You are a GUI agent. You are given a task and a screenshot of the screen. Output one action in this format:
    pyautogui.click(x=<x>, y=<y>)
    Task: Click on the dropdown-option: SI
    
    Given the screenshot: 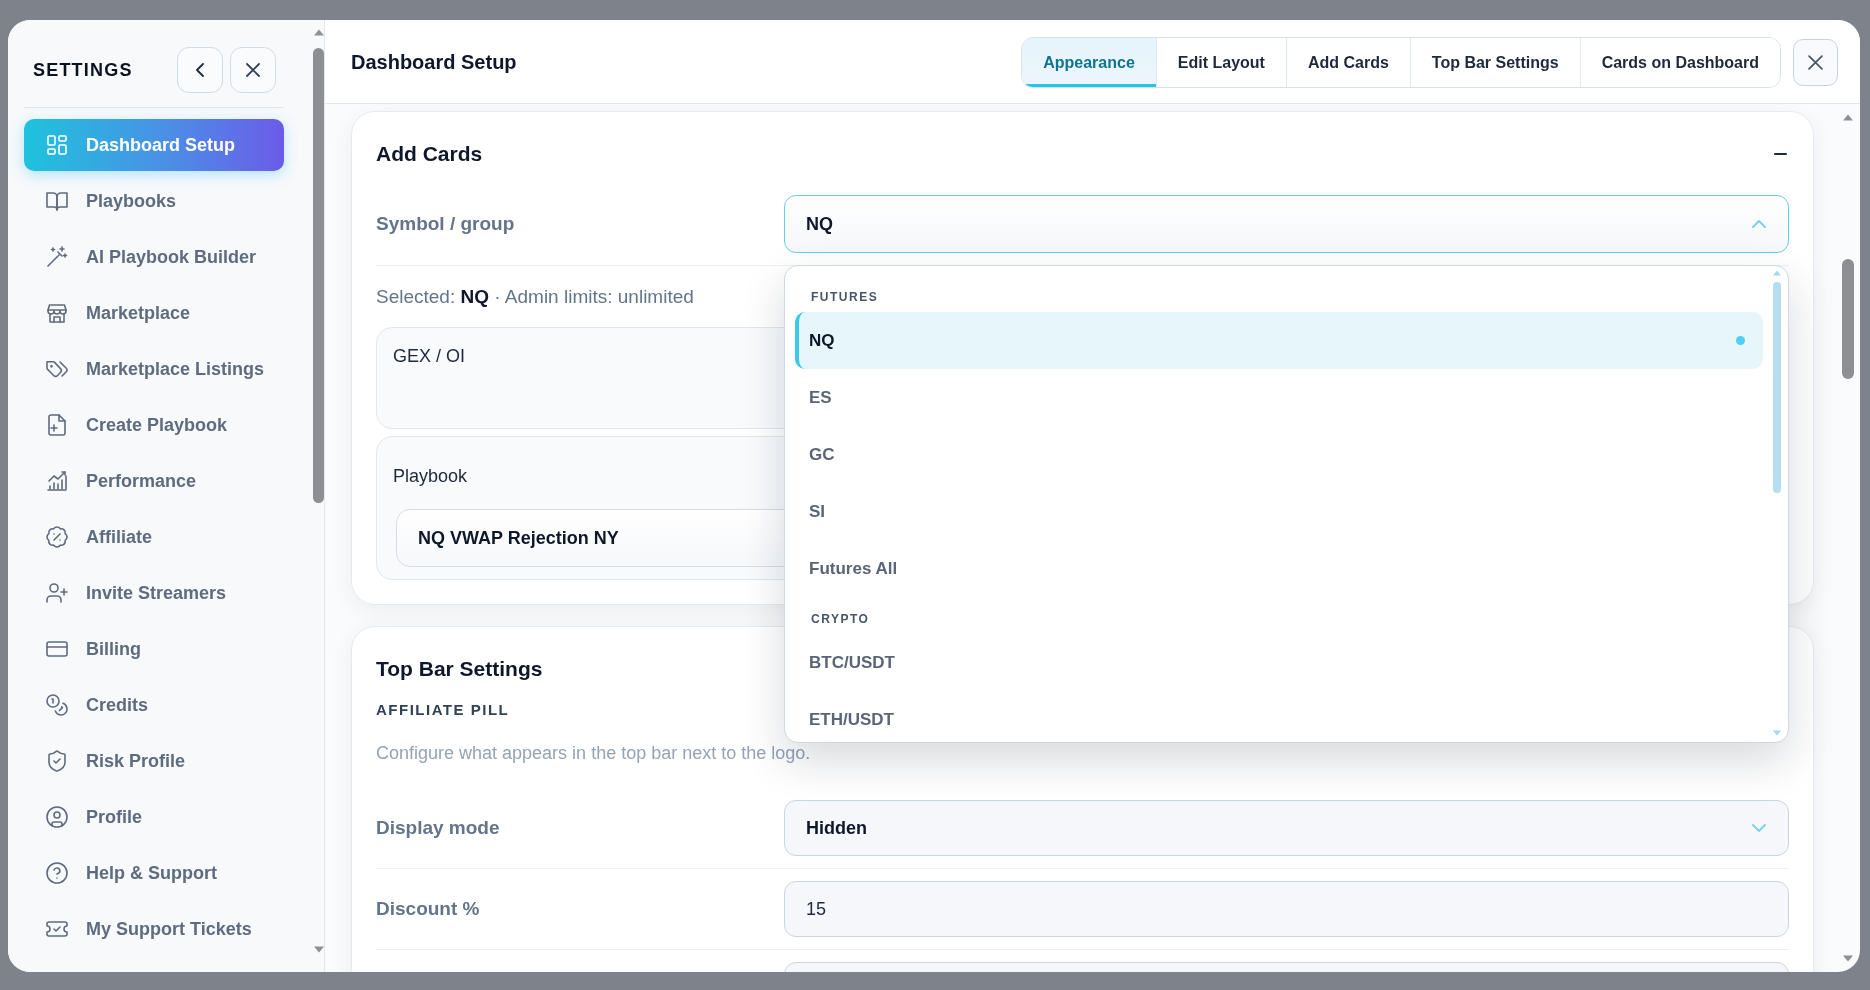 What is the action you would take?
    pyautogui.click(x=1279, y=511)
    